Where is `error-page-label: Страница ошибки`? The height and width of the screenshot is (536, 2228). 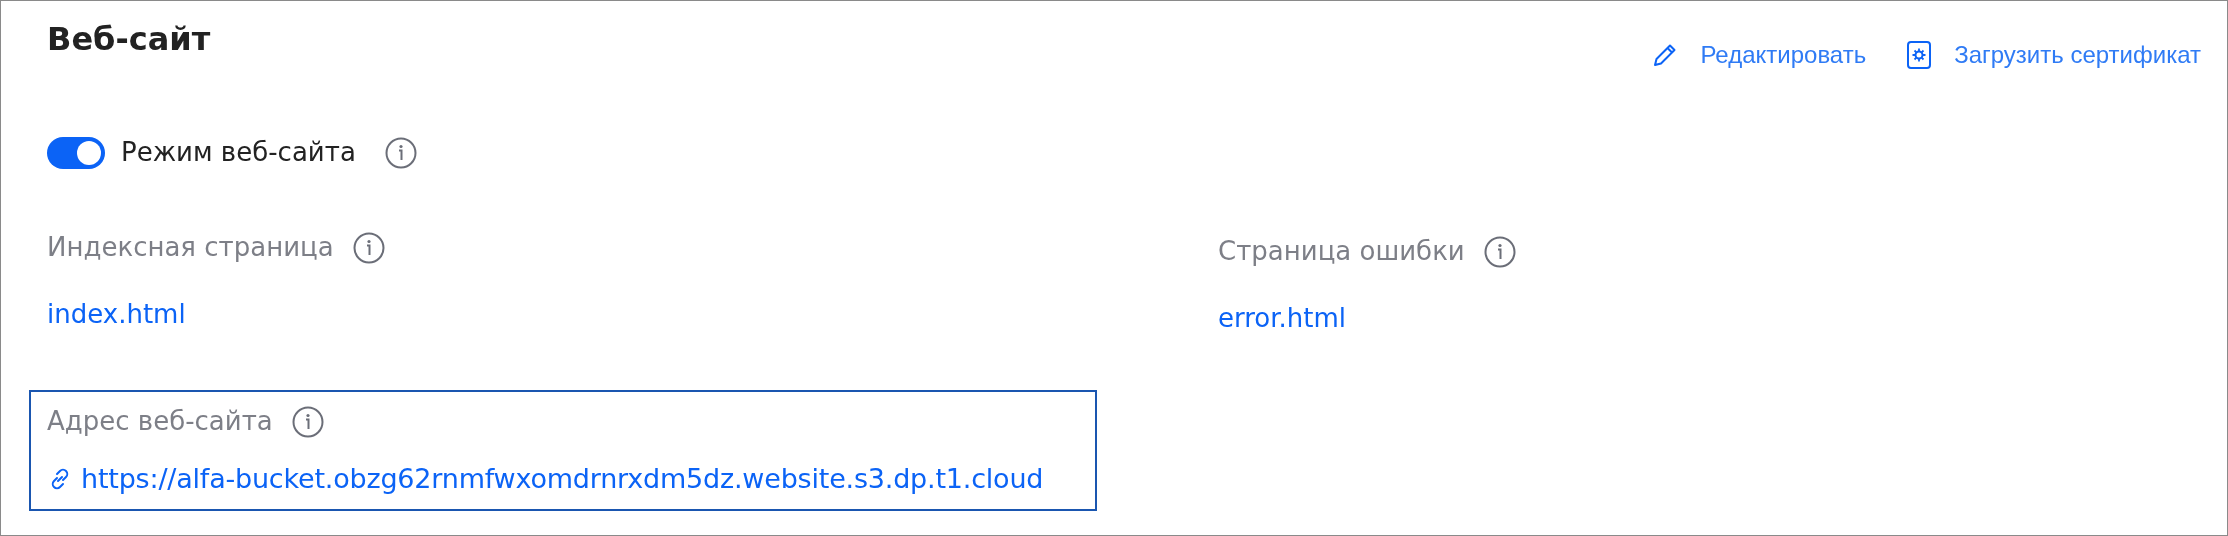 error-page-label: Страница ошибки is located at coordinates (1341, 251).